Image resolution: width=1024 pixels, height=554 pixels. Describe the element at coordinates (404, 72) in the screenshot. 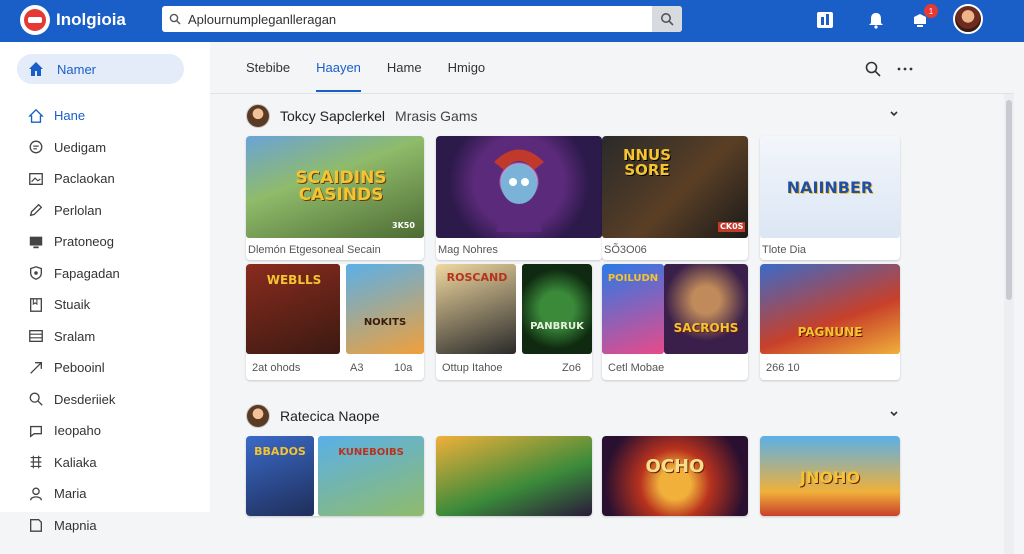

I see `tab-3: Hame` at that location.